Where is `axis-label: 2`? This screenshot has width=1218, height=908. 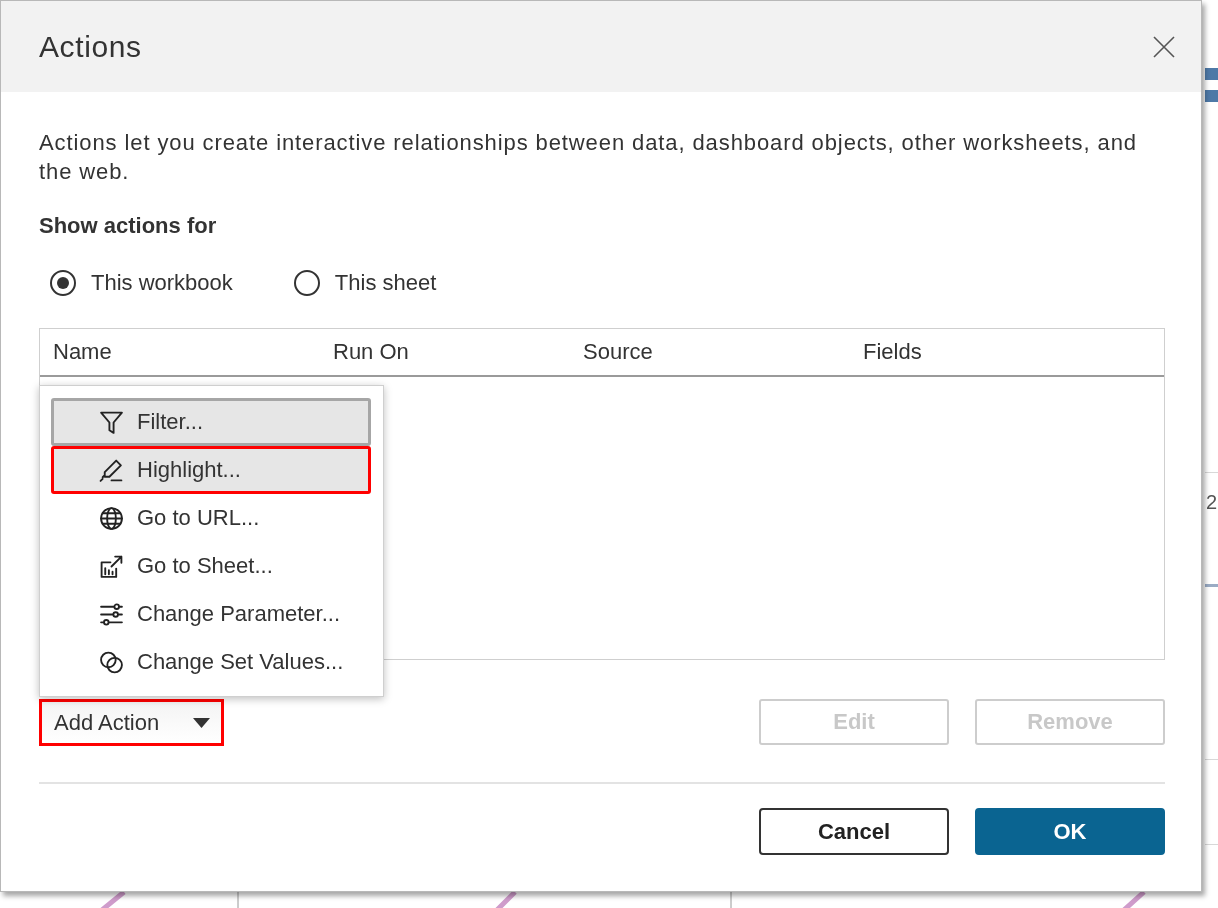
axis-label: 2 is located at coordinates (1212, 502).